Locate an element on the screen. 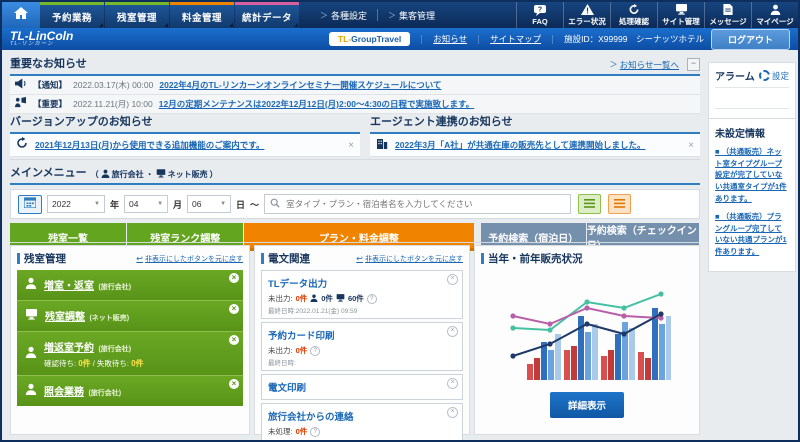 This screenshot has height=442, width=800. monitor-icon is located at coordinates (161, 174).